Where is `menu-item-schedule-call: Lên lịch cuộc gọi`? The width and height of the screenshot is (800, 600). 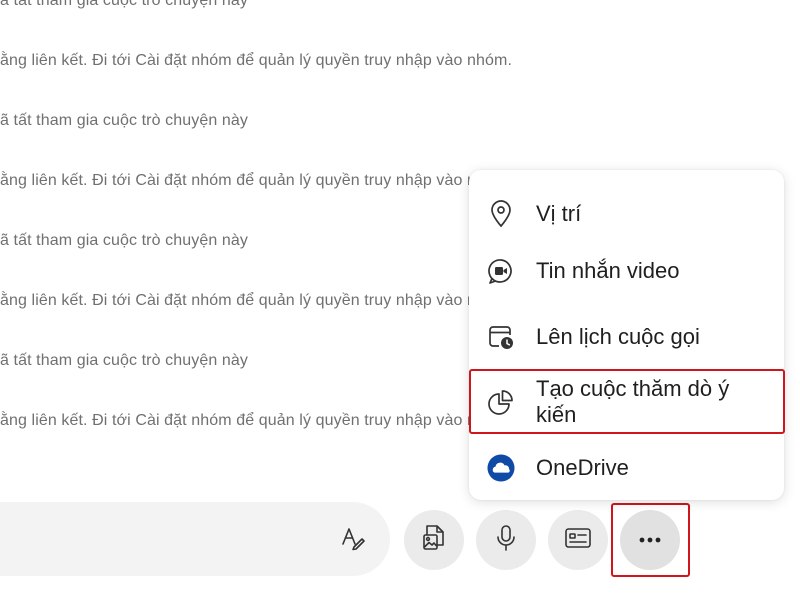
menu-item-schedule-call: Lên lịch cuộc gọi is located at coordinates (626, 337).